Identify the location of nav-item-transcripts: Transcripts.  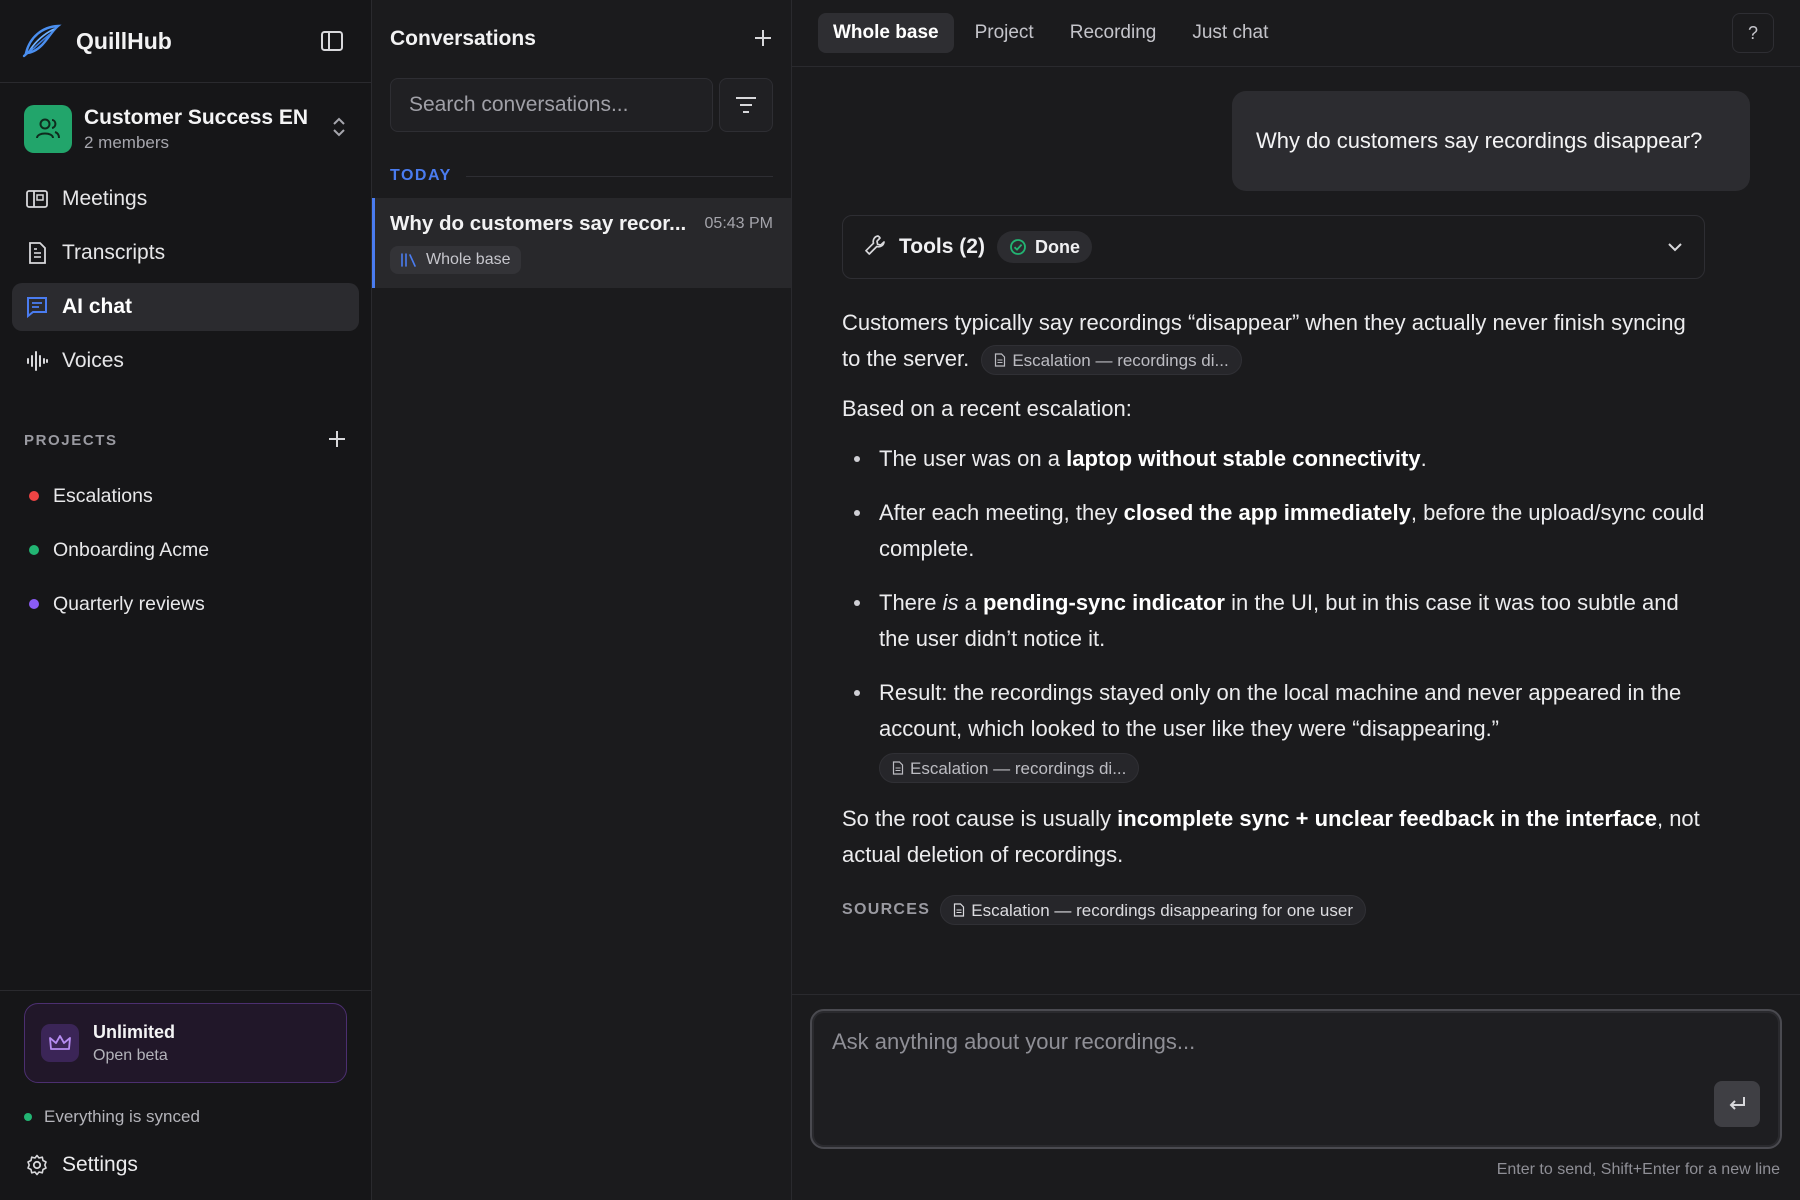
(185, 253).